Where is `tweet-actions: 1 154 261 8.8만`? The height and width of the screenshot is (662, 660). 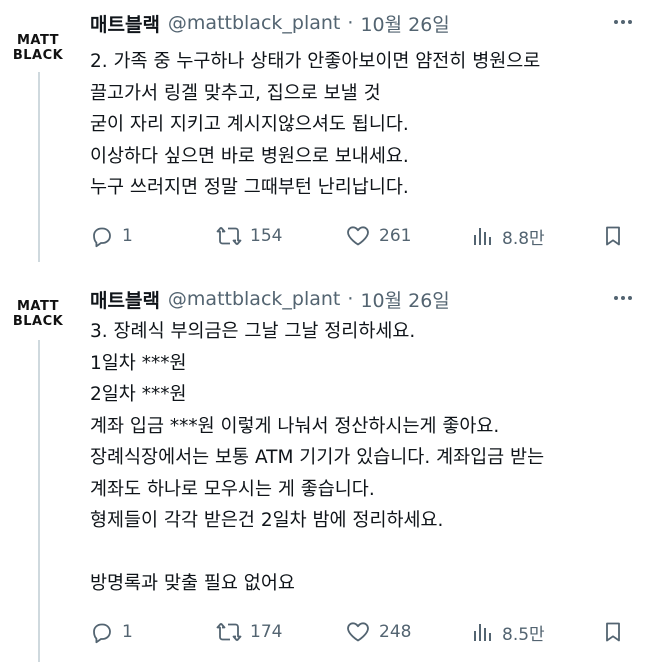
tweet-actions: 1 154 261 8.8만 is located at coordinates (362, 236).